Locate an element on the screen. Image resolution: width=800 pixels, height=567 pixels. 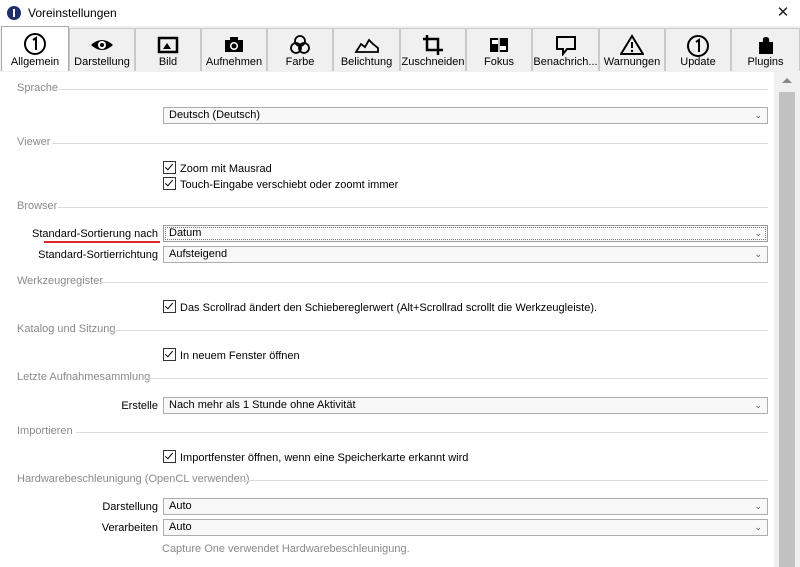
color-circles-icon is located at coordinates (300, 44).